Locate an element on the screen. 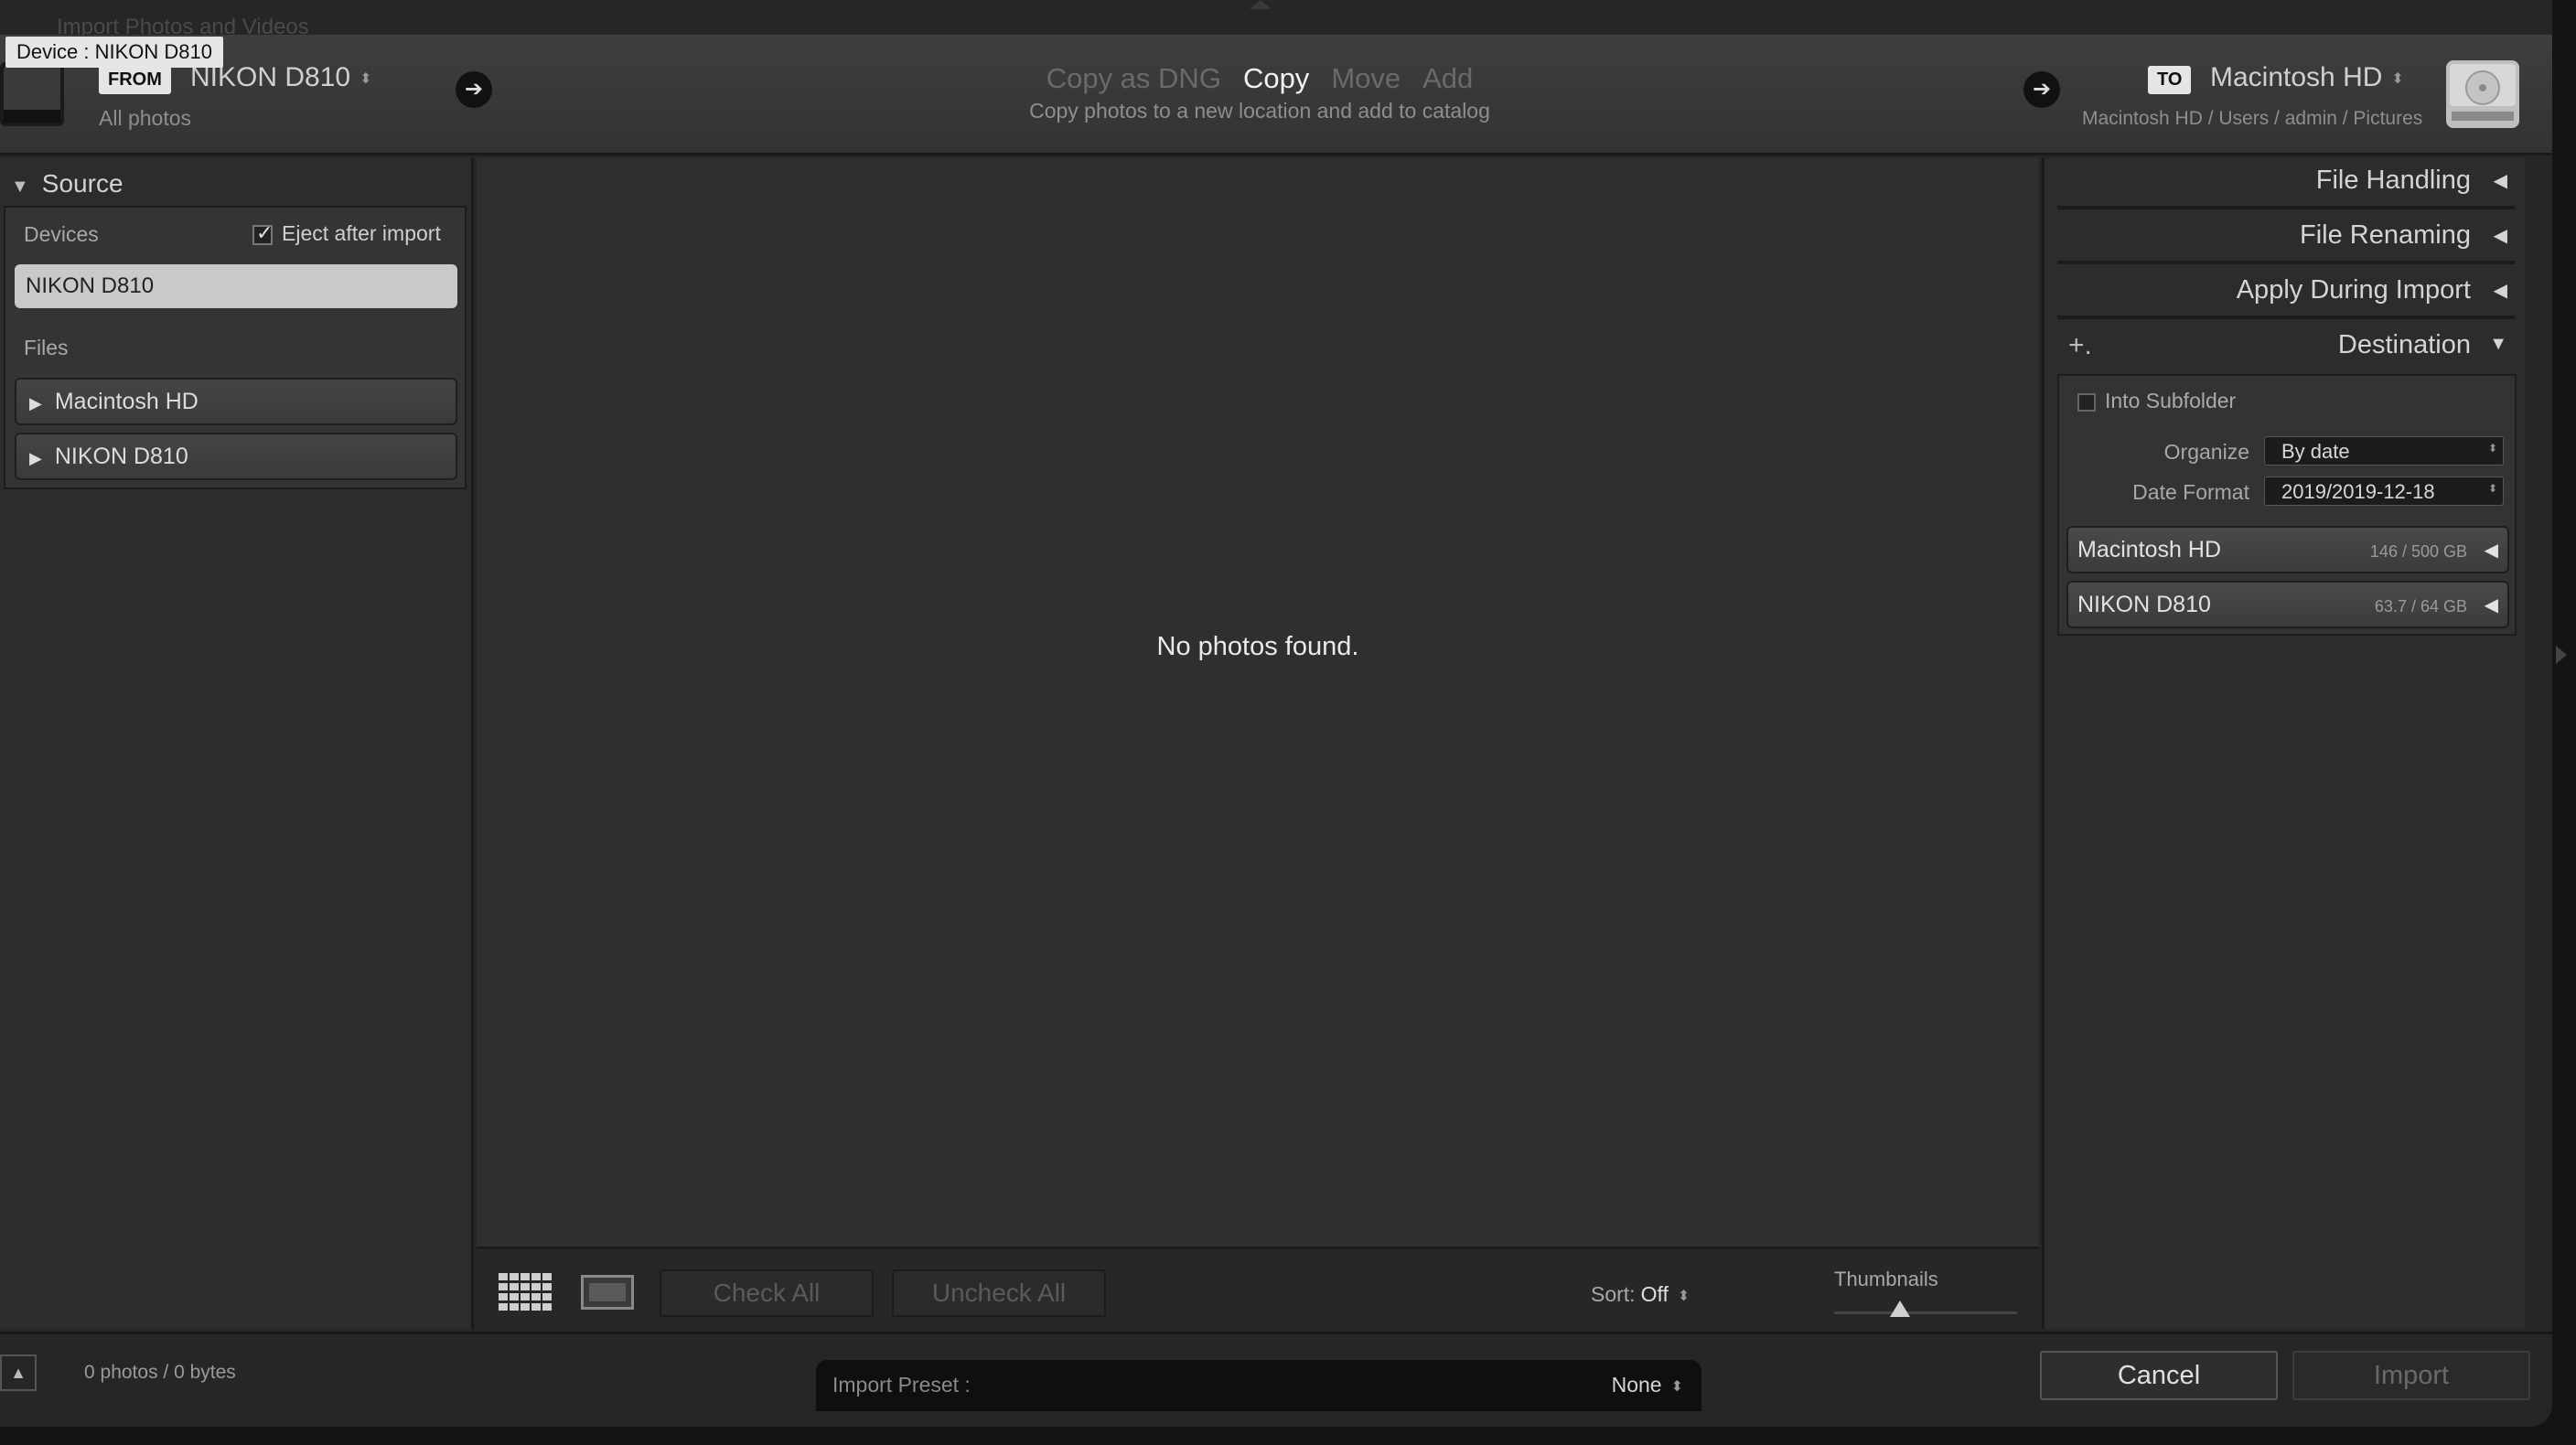 This screenshot has width=2576, height=1445. slider-thumb is located at coordinates (1900, 1308).